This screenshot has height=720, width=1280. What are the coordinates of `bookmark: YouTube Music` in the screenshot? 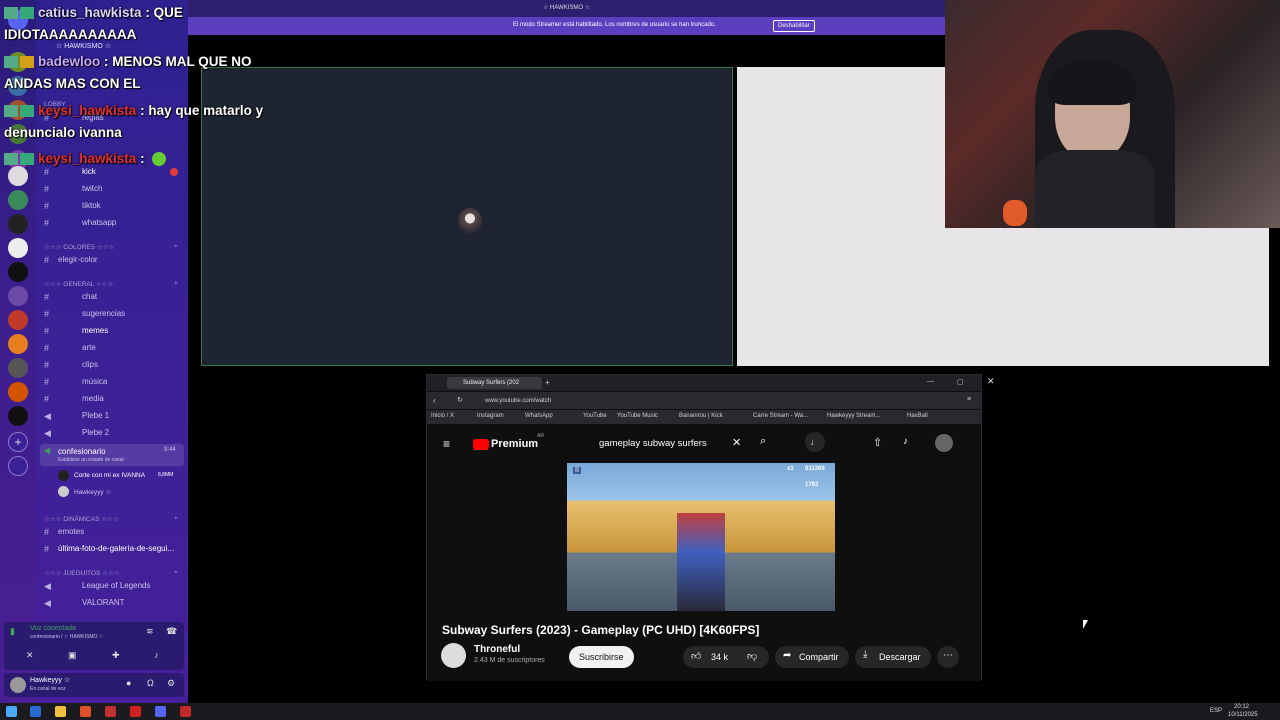 It's located at (637, 416).